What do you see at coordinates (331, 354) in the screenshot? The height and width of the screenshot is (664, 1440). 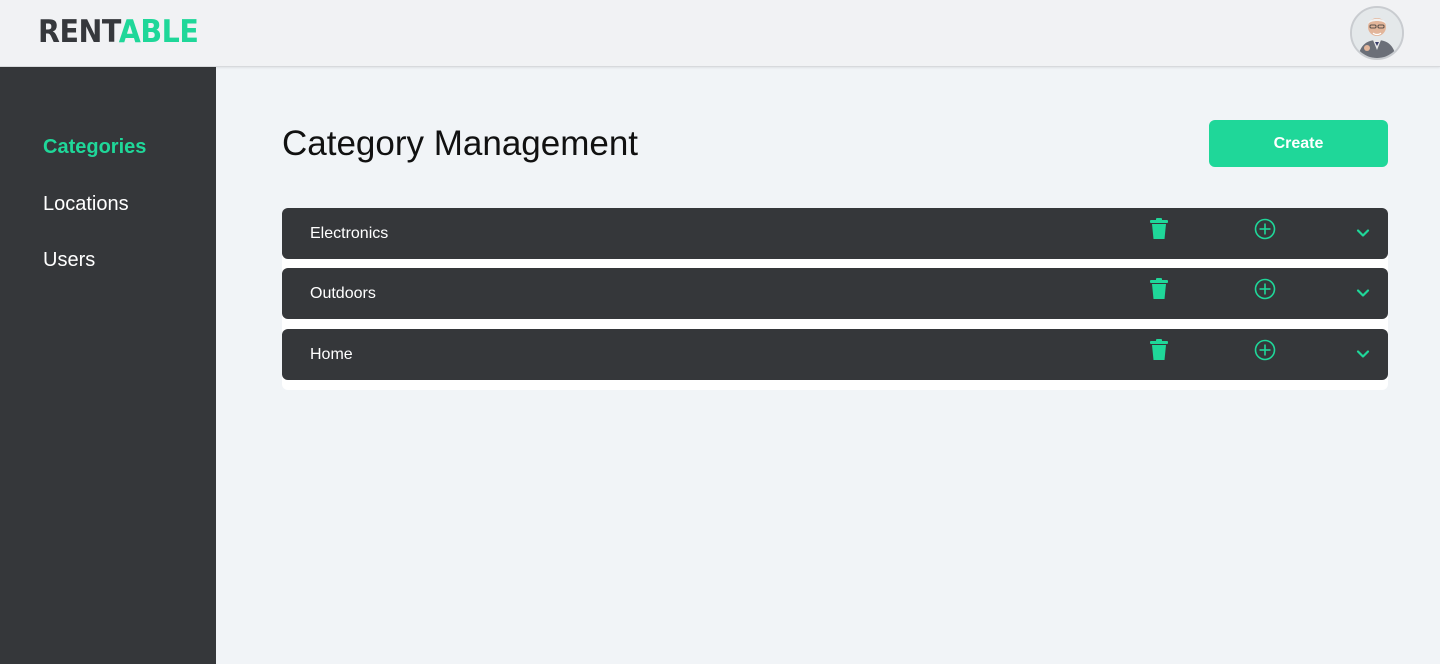 I see `category-name: Home` at bounding box center [331, 354].